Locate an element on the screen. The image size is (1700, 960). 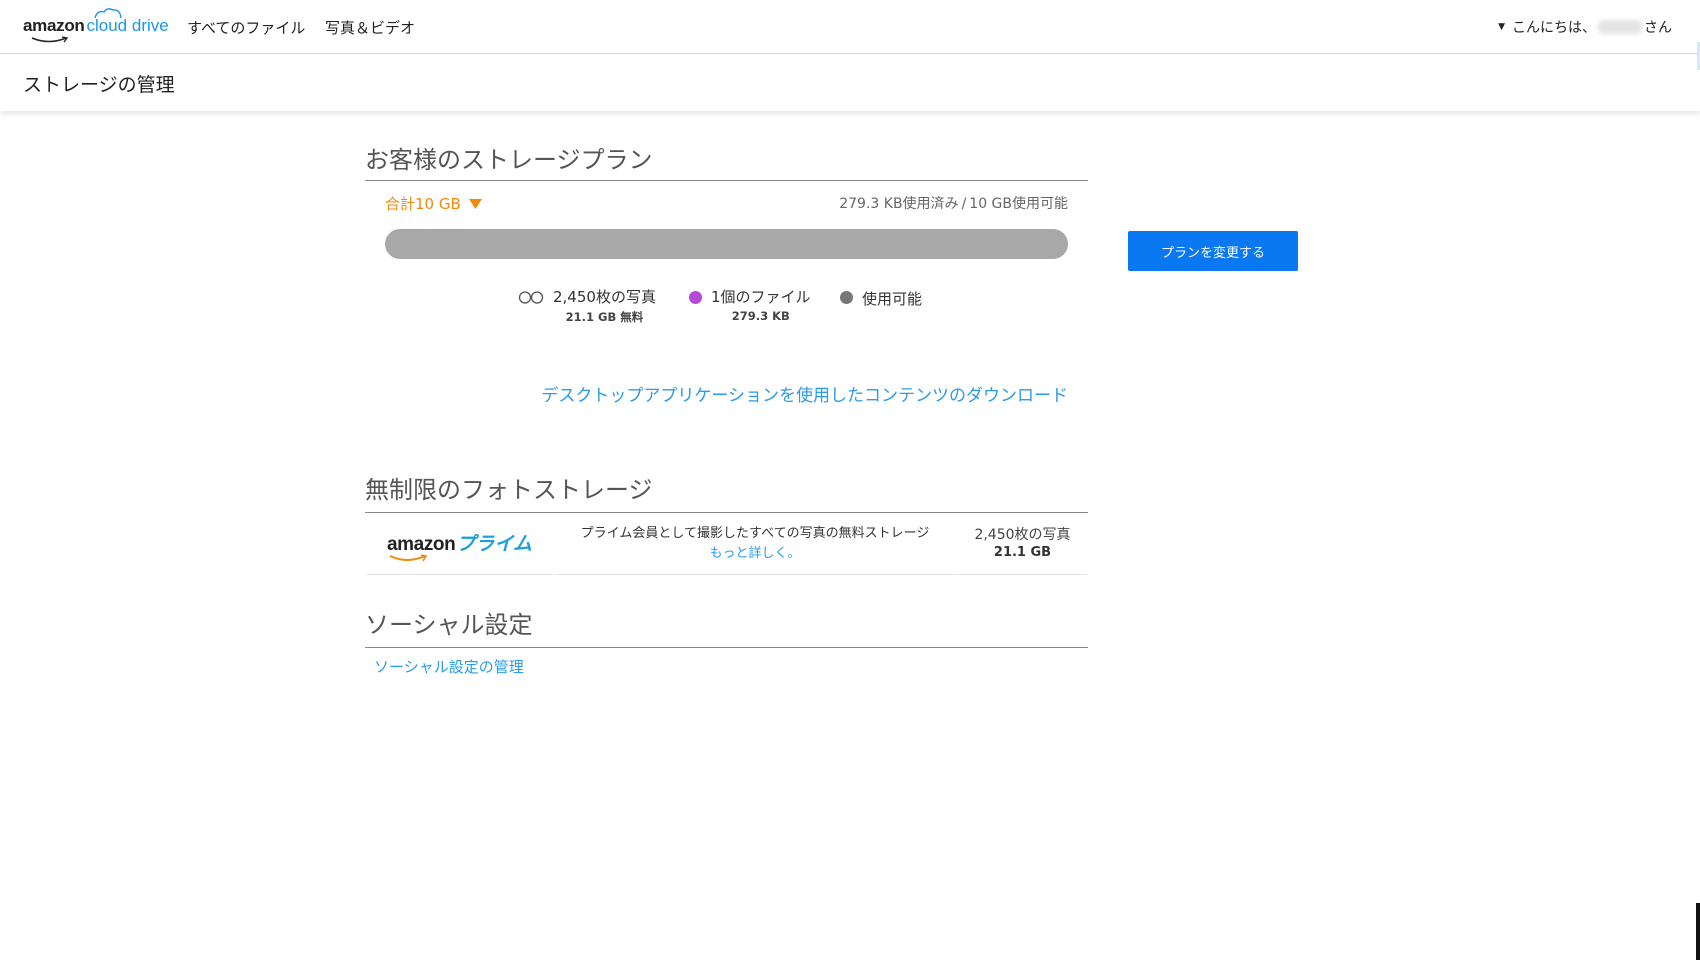
learn-more-link: もっと詳しく。 is located at coordinates (754, 553).